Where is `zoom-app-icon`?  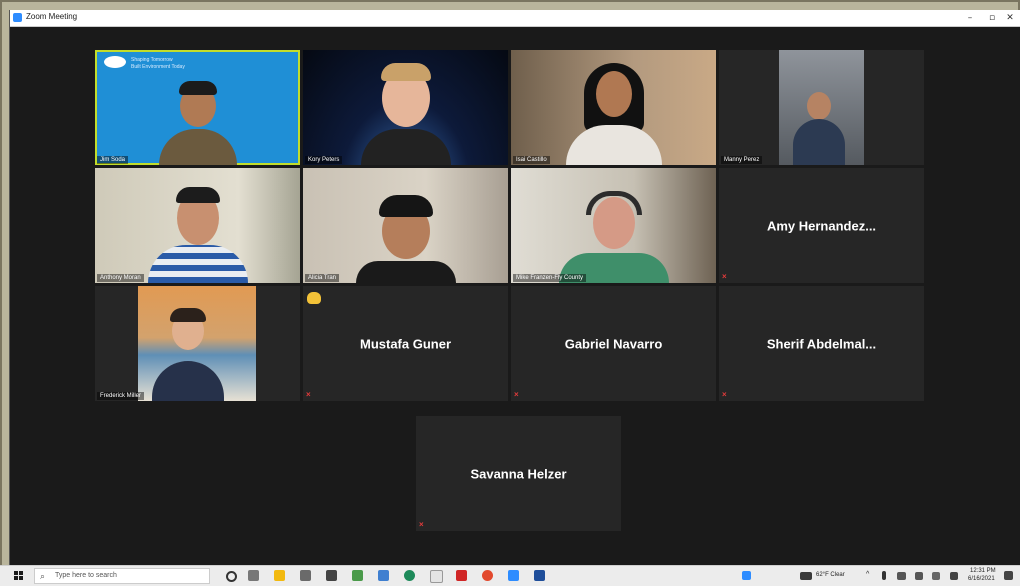 zoom-app-icon is located at coordinates (17, 17).